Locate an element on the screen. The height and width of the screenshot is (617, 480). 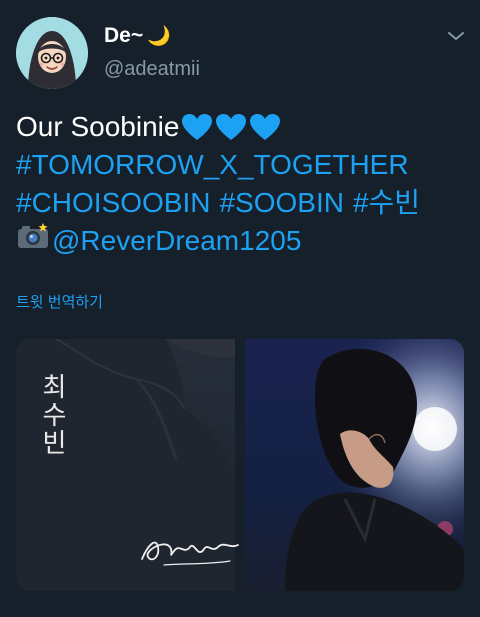
tweet-line-4: @ReverDream1205 is located at coordinates (241, 241).